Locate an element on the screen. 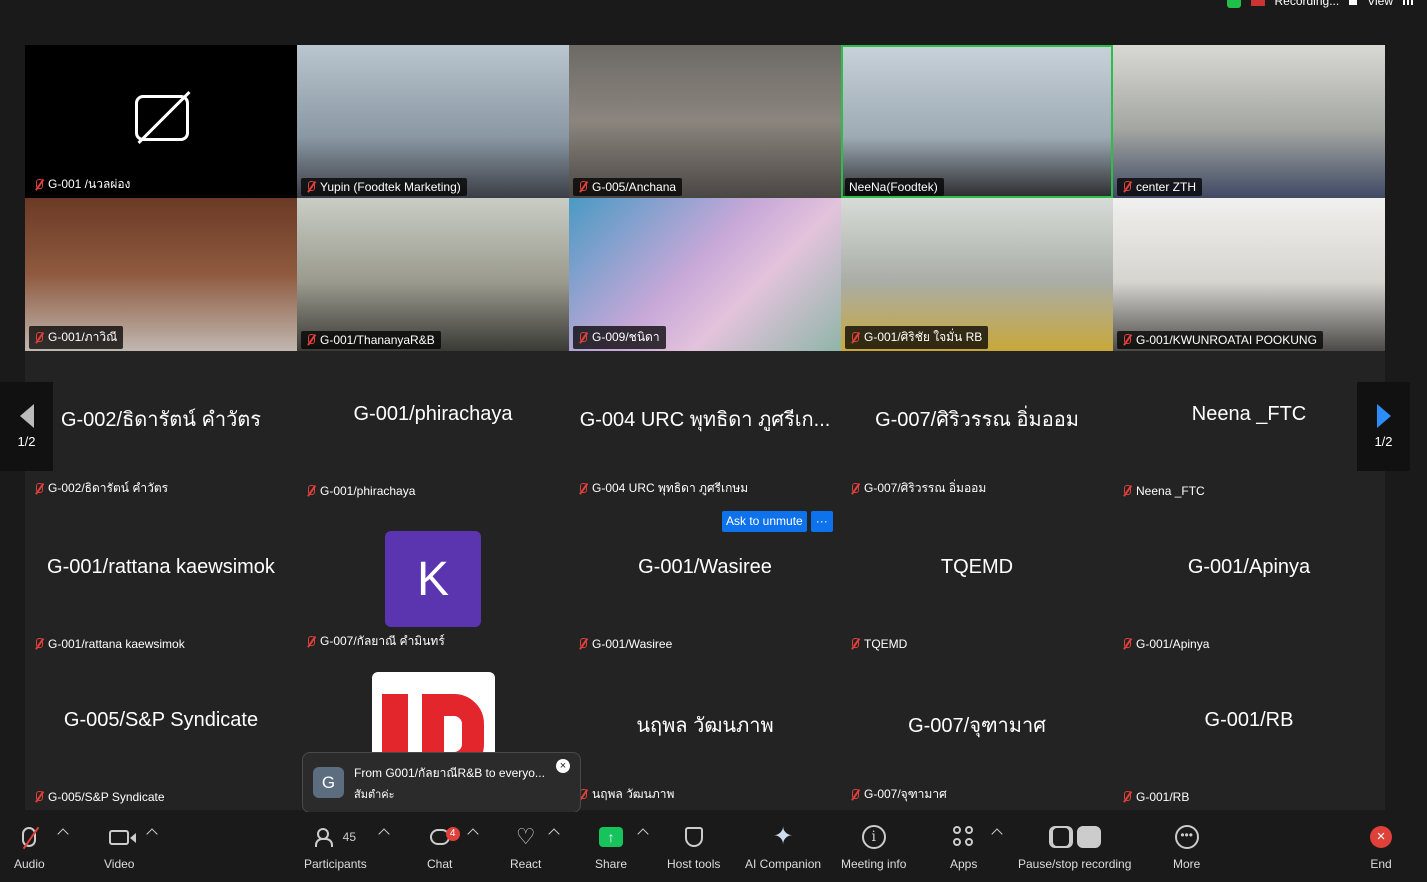 This screenshot has width=1427, height=882. apps-icon is located at coordinates (963, 837).